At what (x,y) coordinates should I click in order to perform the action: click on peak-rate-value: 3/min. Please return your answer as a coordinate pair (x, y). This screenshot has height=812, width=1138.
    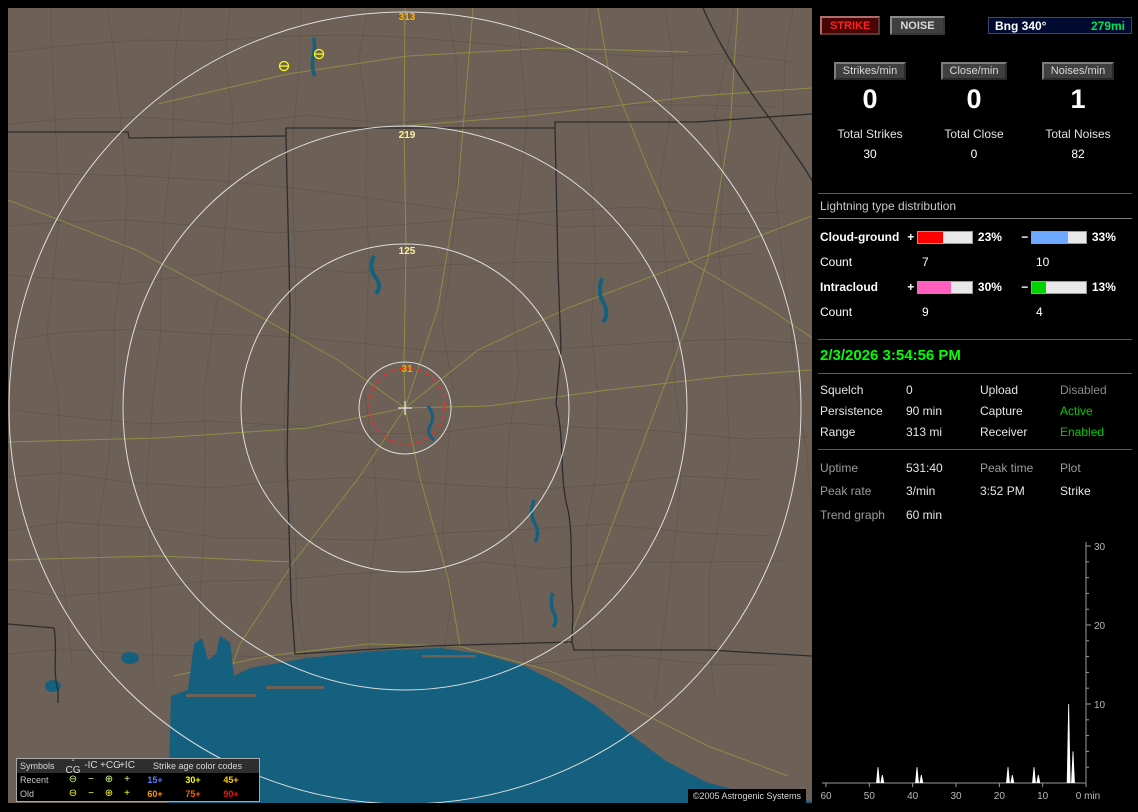
    Looking at the image, I should click on (921, 491).